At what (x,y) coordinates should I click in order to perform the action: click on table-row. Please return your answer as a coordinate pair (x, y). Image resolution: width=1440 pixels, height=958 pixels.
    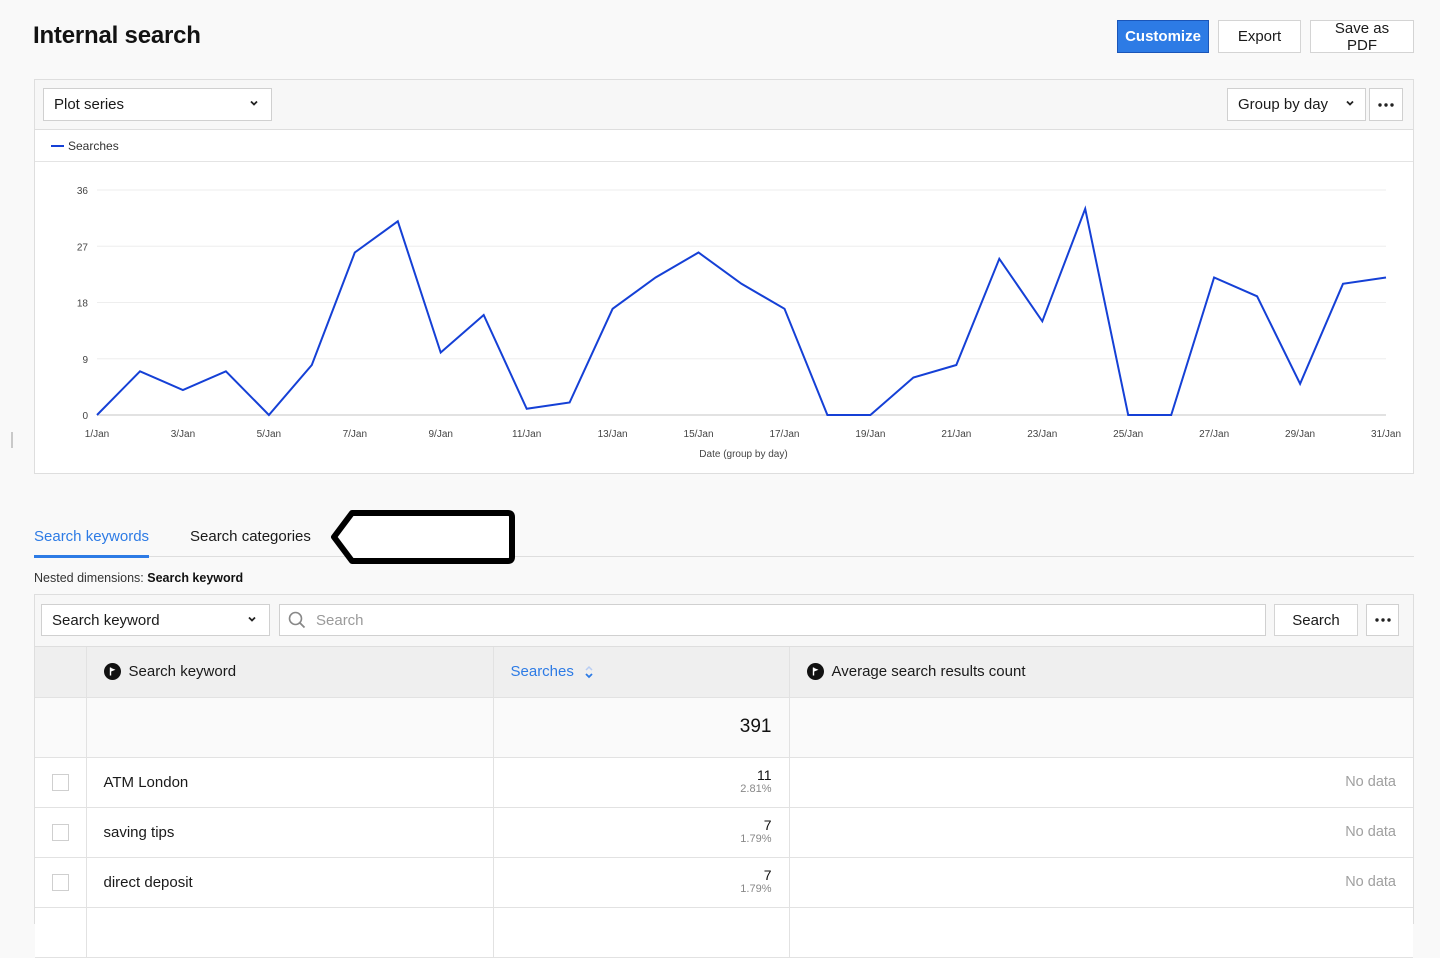
    Looking at the image, I should click on (724, 932).